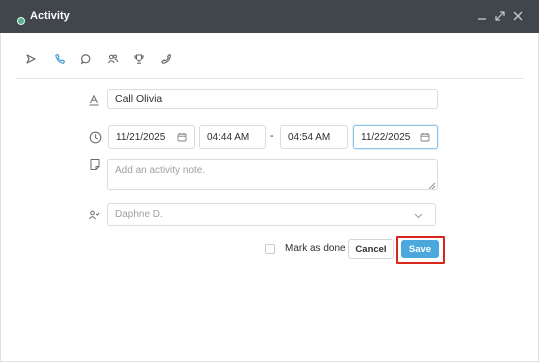 This screenshot has width=539, height=362. I want to click on phone-icon, so click(60, 59).